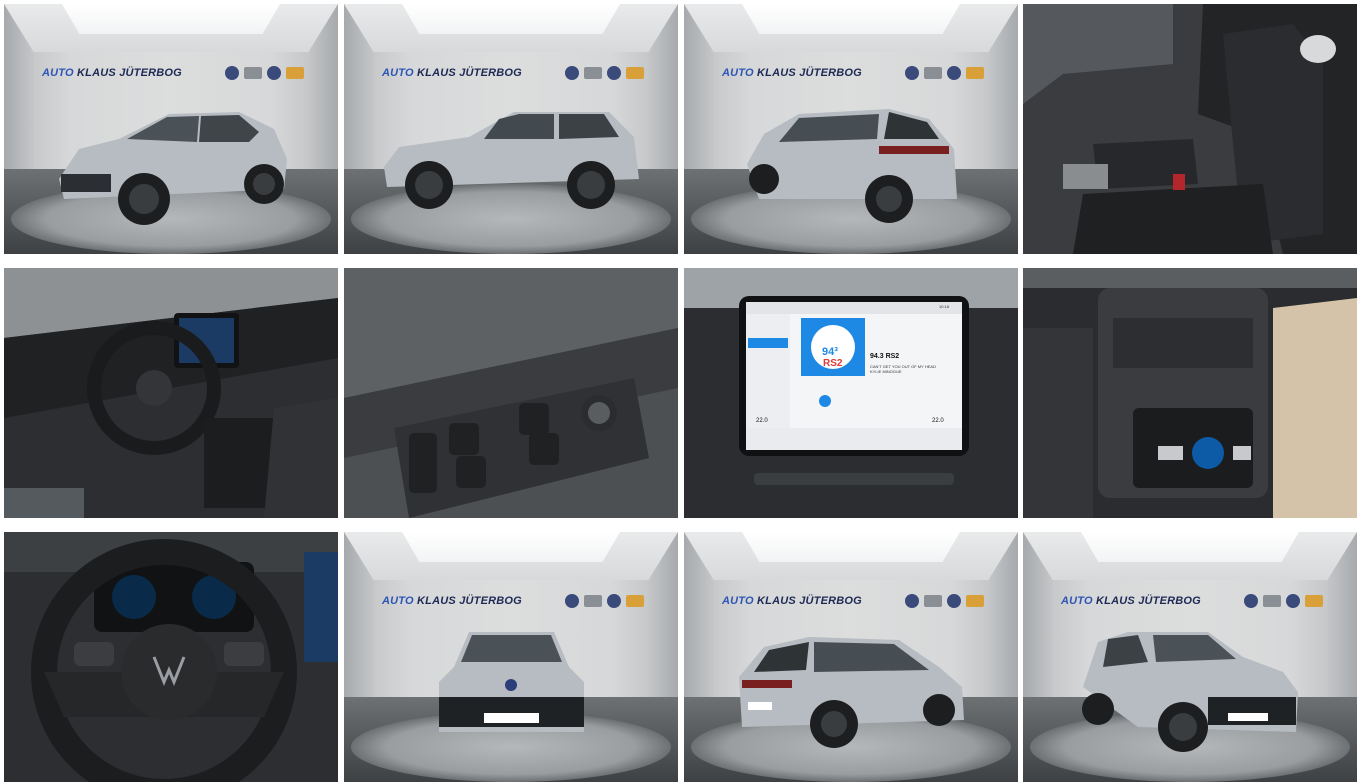 The height and width of the screenshot is (782, 1365). What do you see at coordinates (511, 160) in the screenshot?
I see `car-side-icon` at bounding box center [511, 160].